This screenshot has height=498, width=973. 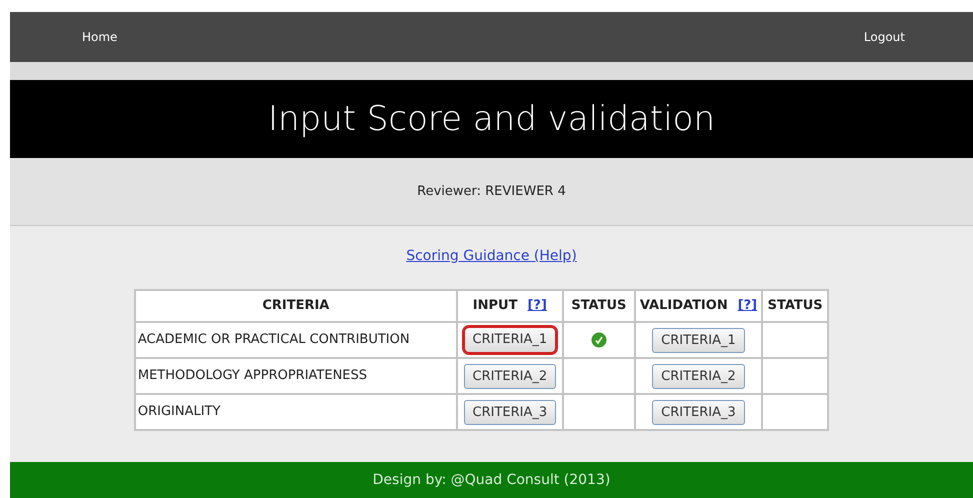 What do you see at coordinates (492, 119) in the screenshot?
I see `page-title: Input Score and validation` at bounding box center [492, 119].